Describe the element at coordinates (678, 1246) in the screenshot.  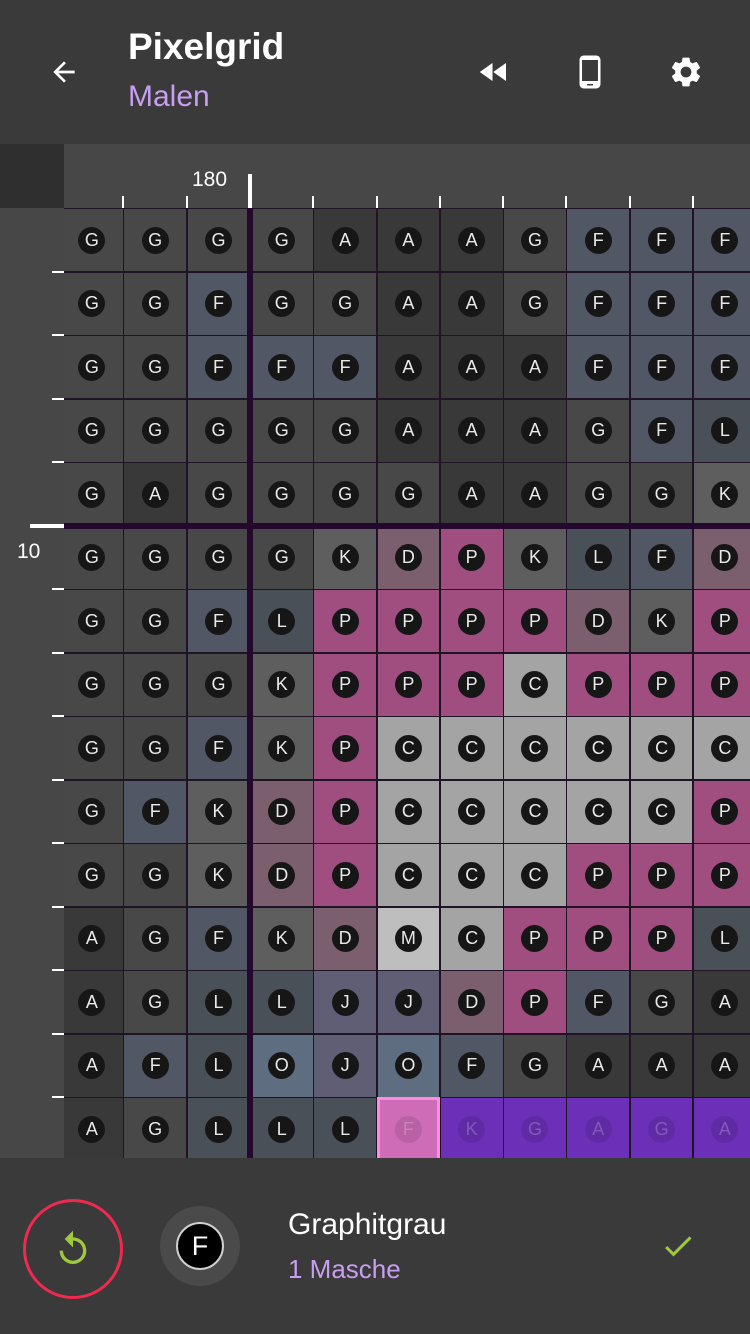
I see `confirm-button` at that location.